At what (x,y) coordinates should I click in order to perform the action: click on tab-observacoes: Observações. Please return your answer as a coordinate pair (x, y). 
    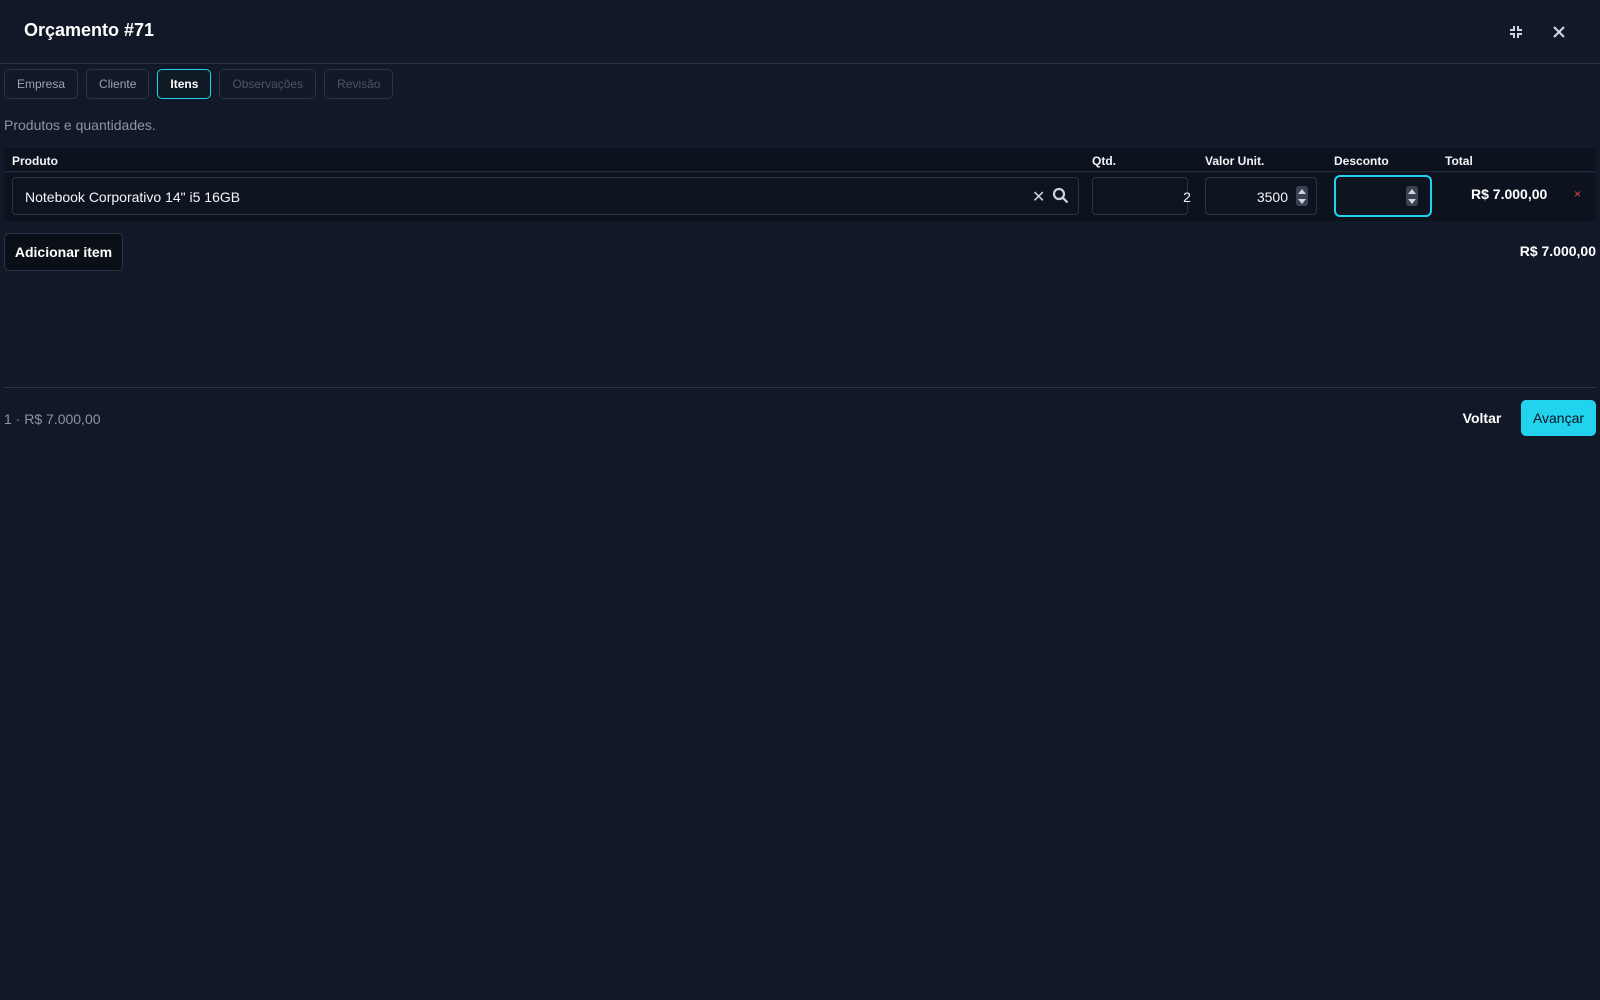
    Looking at the image, I should click on (268, 84).